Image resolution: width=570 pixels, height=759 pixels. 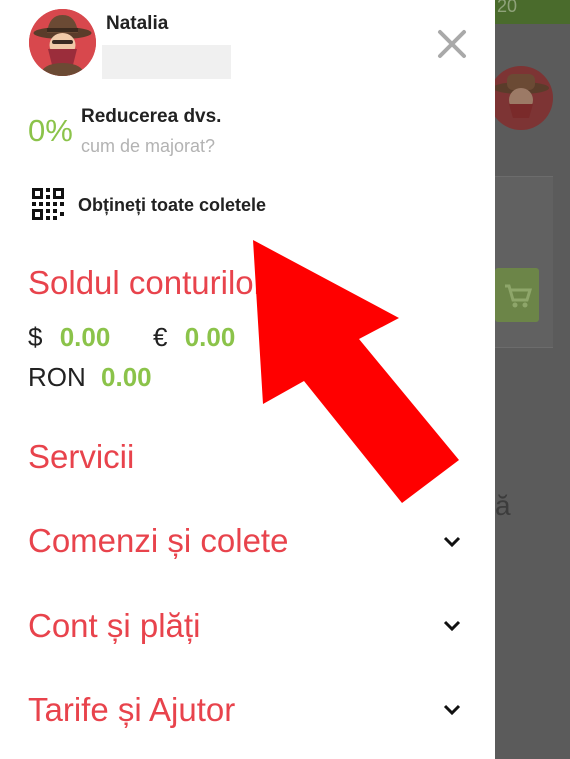 I want to click on background-card, so click(x=524, y=262).